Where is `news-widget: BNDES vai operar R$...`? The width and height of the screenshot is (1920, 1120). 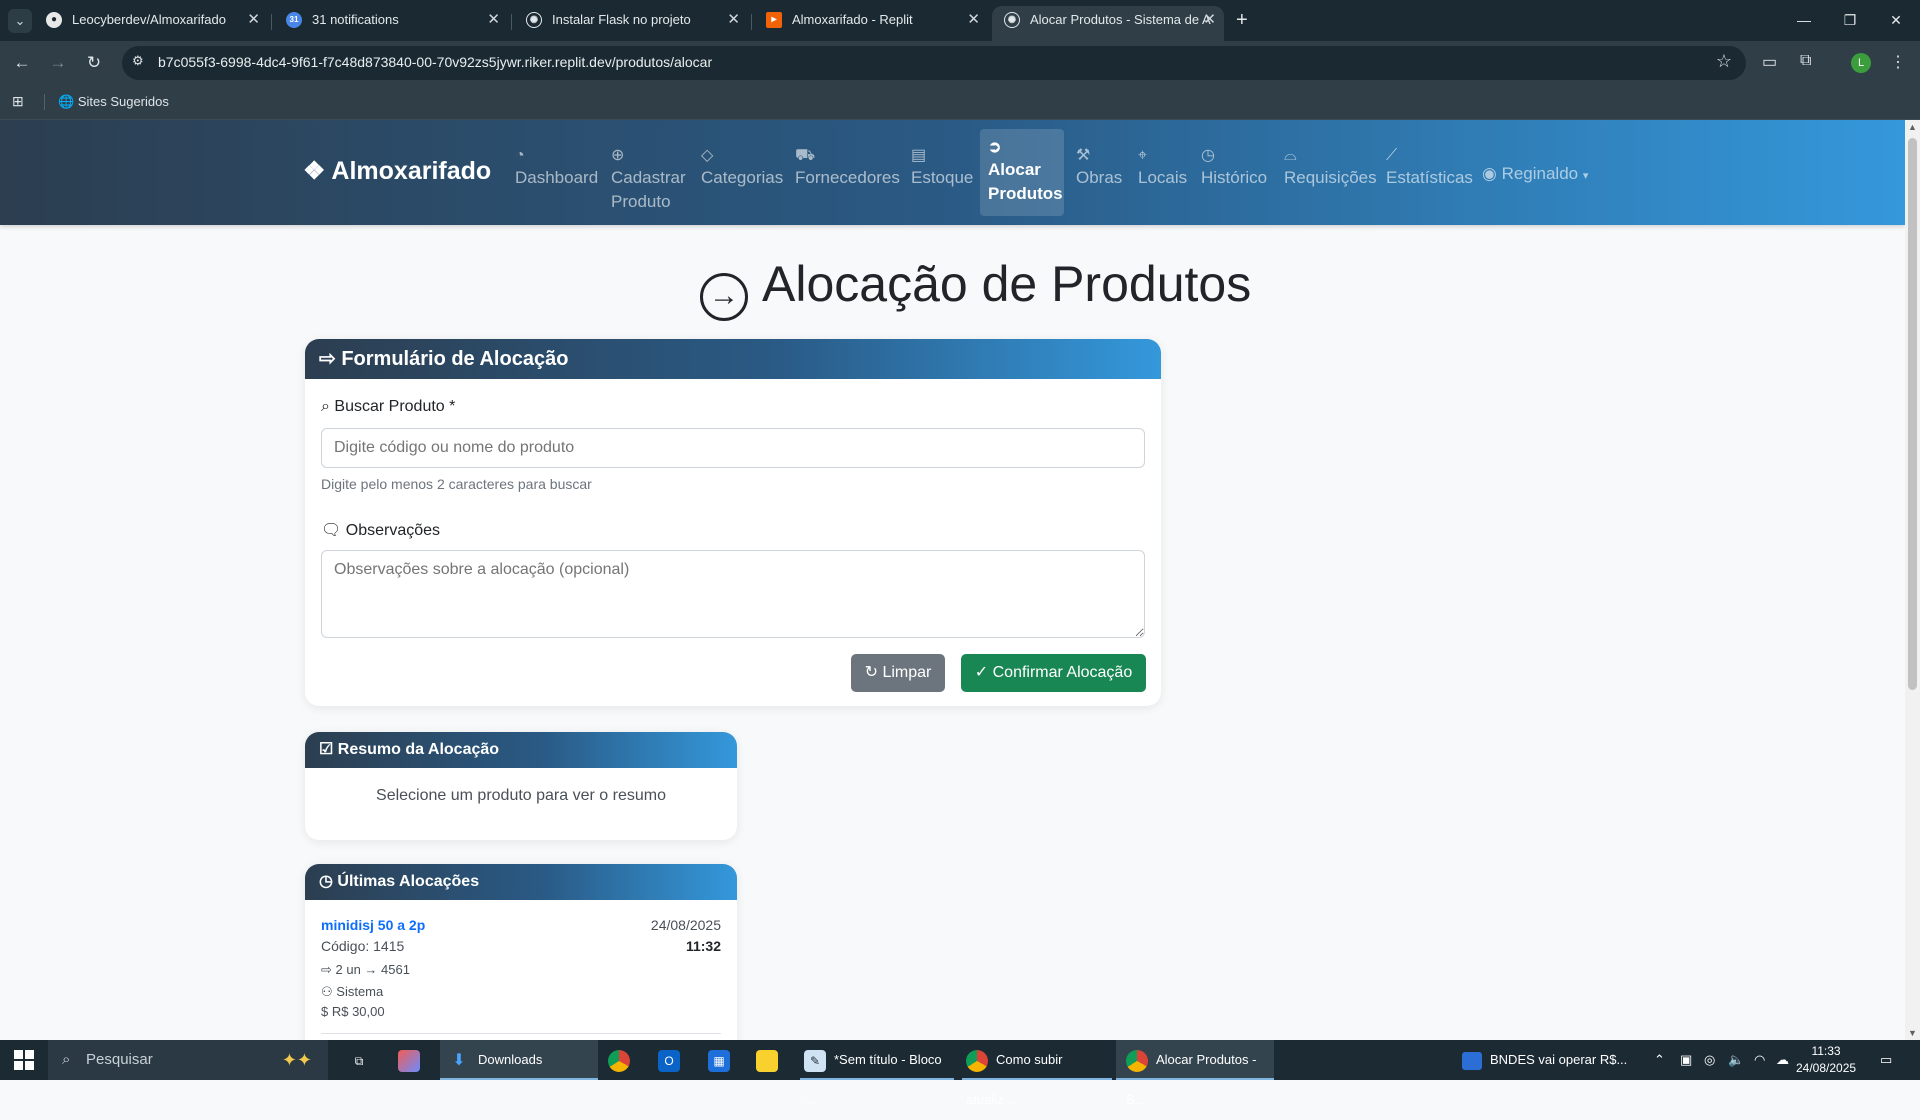 news-widget: BNDES vai operar R$... is located at coordinates (1544, 1060).